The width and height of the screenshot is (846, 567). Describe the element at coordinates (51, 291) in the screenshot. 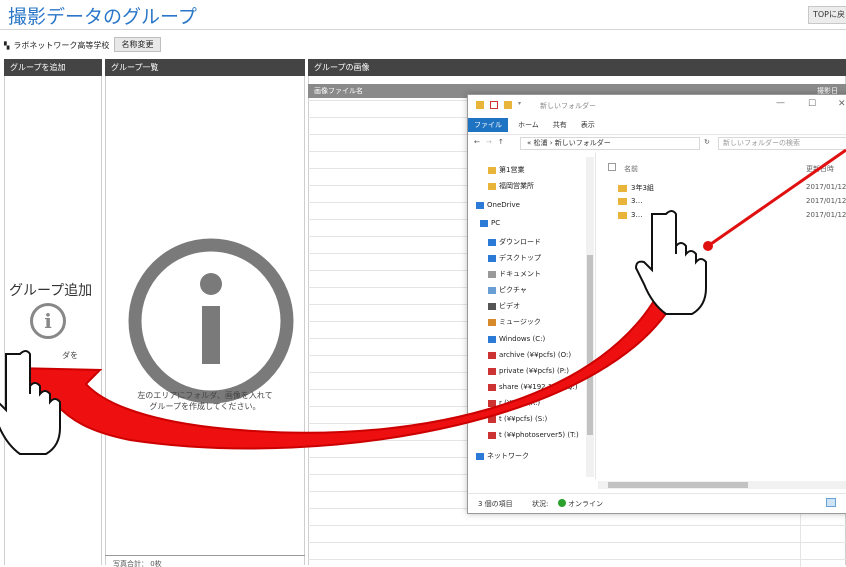

I see `group-add-label: グループ追加` at that location.